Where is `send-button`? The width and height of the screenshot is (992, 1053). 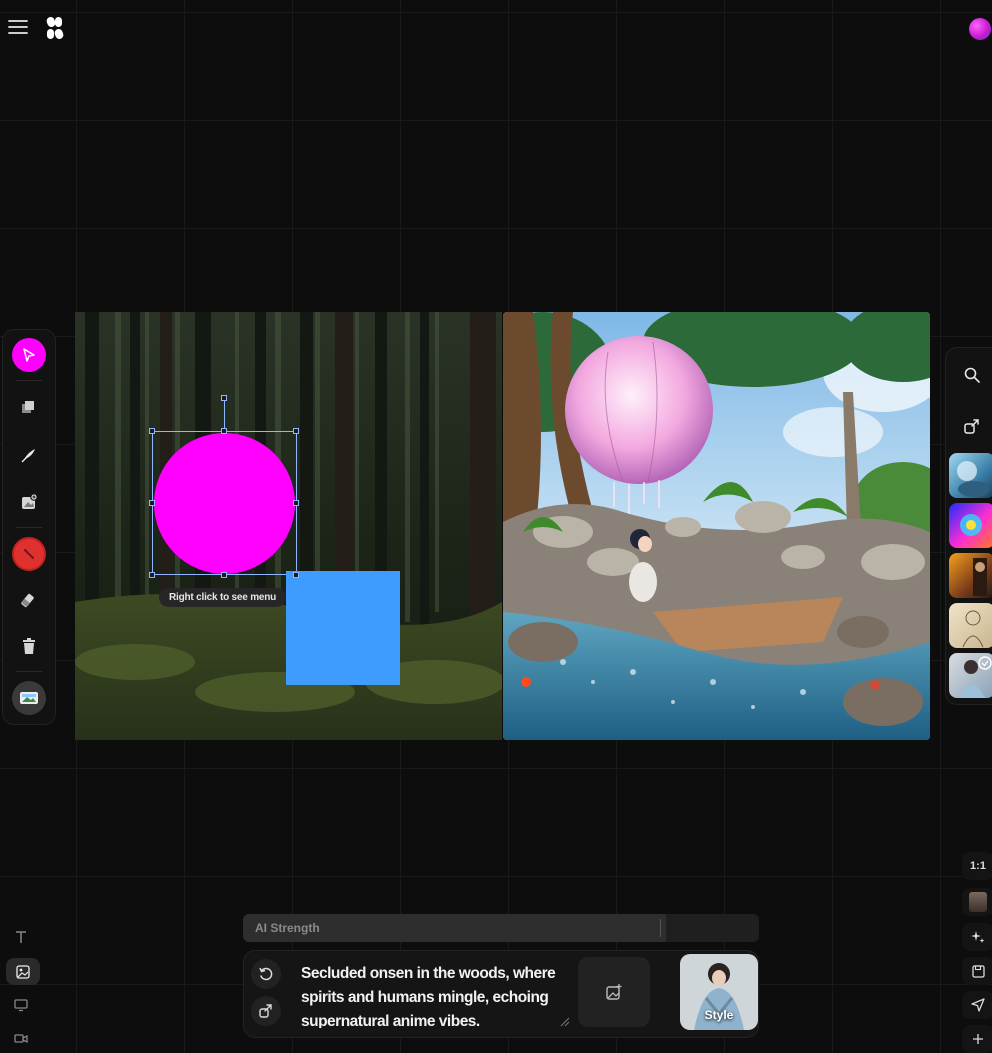 send-button is located at coordinates (977, 1005).